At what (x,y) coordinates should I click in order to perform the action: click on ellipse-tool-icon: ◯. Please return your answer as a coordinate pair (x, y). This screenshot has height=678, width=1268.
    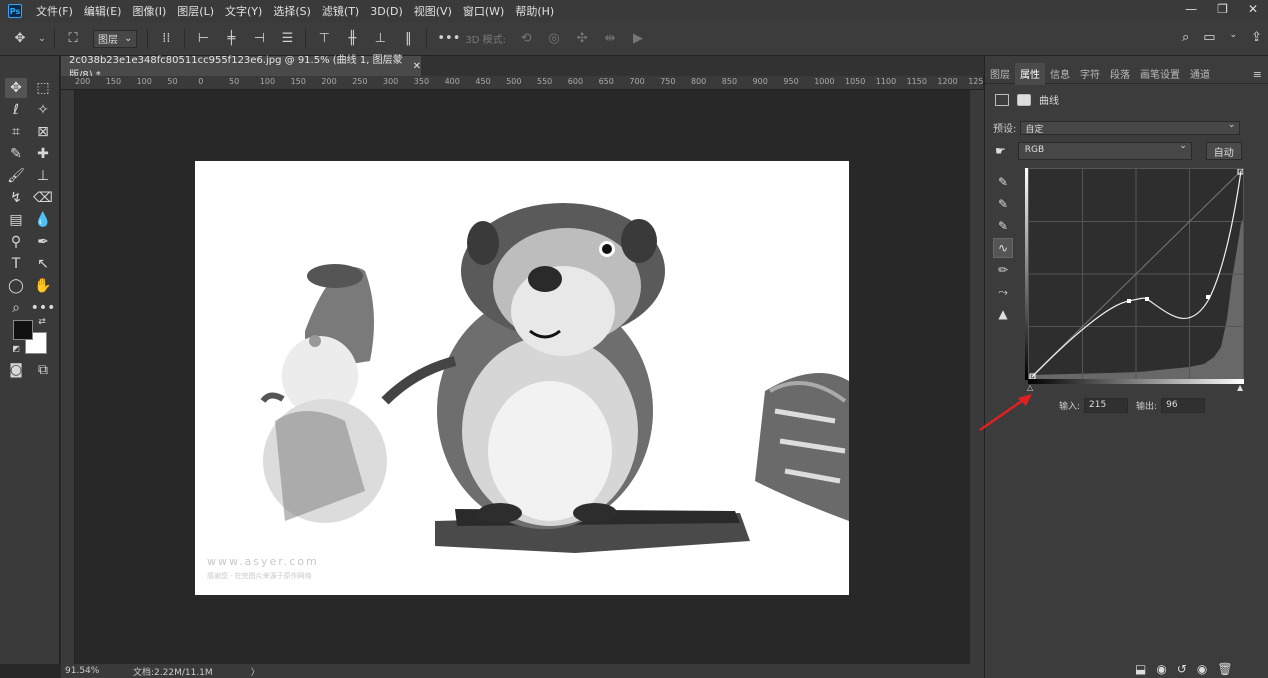
    Looking at the image, I should click on (16, 286).